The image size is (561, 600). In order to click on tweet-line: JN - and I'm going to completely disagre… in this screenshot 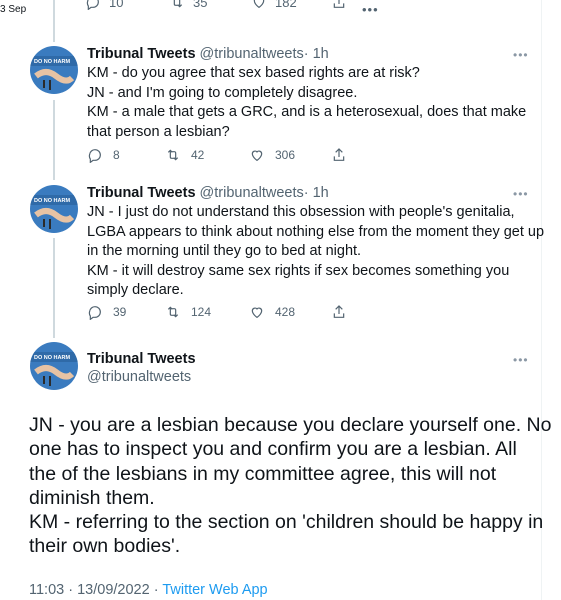, I will do `click(222, 92)`.